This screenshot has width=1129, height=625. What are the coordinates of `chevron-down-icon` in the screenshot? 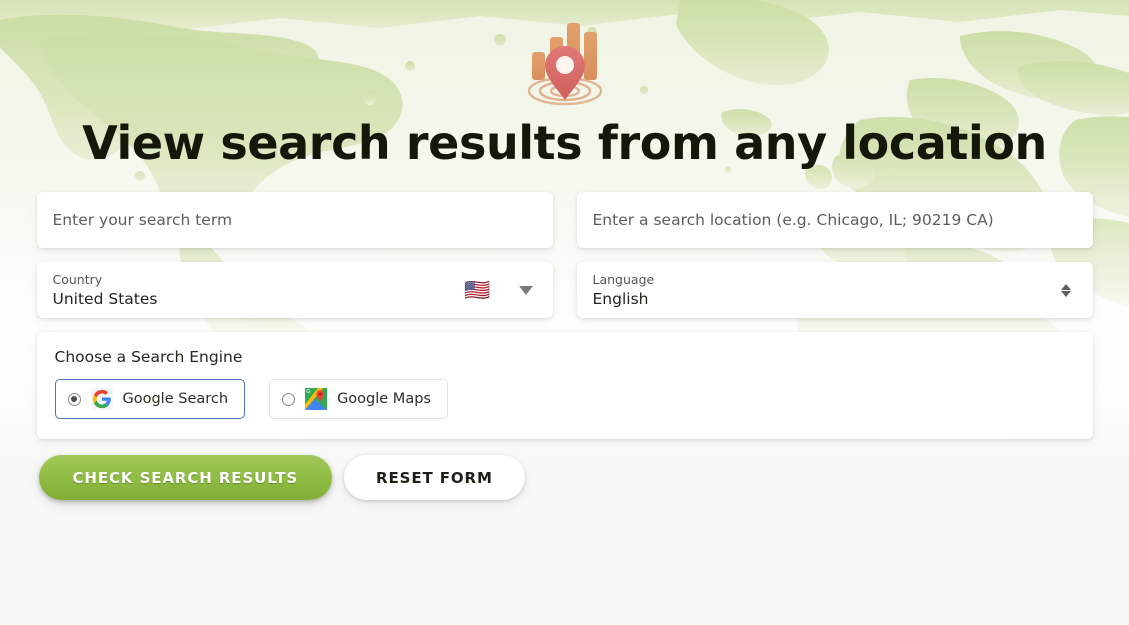 It's located at (525, 290).